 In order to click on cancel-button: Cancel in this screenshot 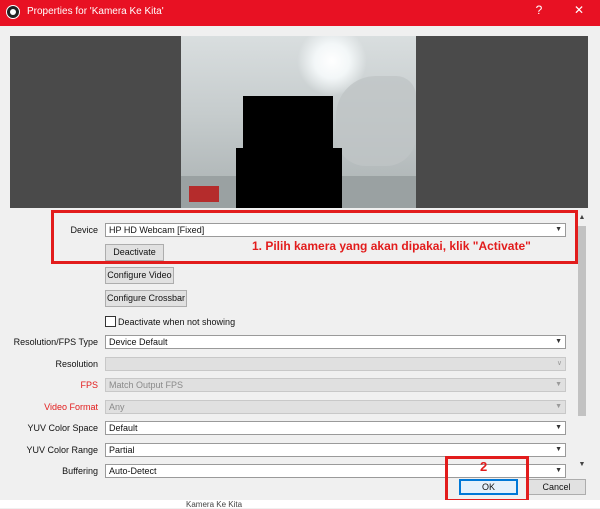, I will do `click(556, 487)`.